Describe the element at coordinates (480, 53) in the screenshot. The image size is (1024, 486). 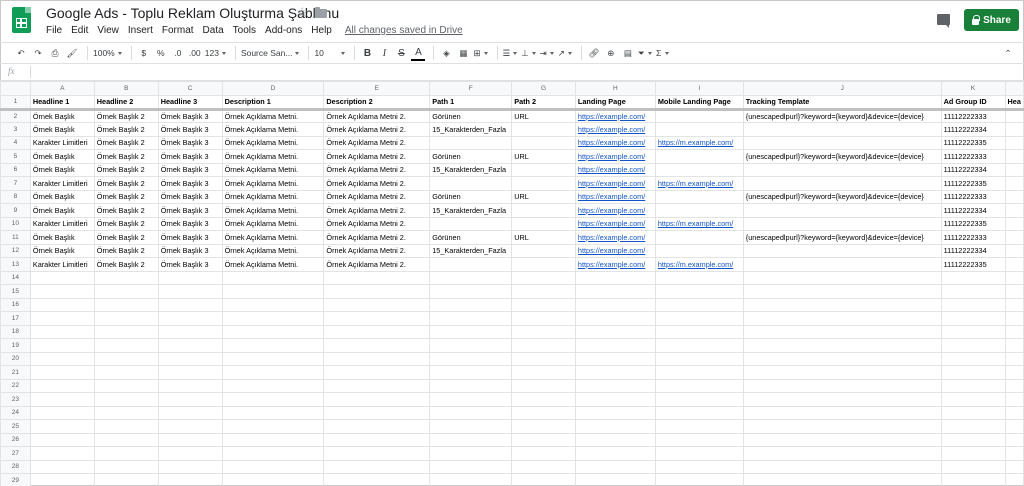
I see `merge-cells-icon: ⊞` at that location.